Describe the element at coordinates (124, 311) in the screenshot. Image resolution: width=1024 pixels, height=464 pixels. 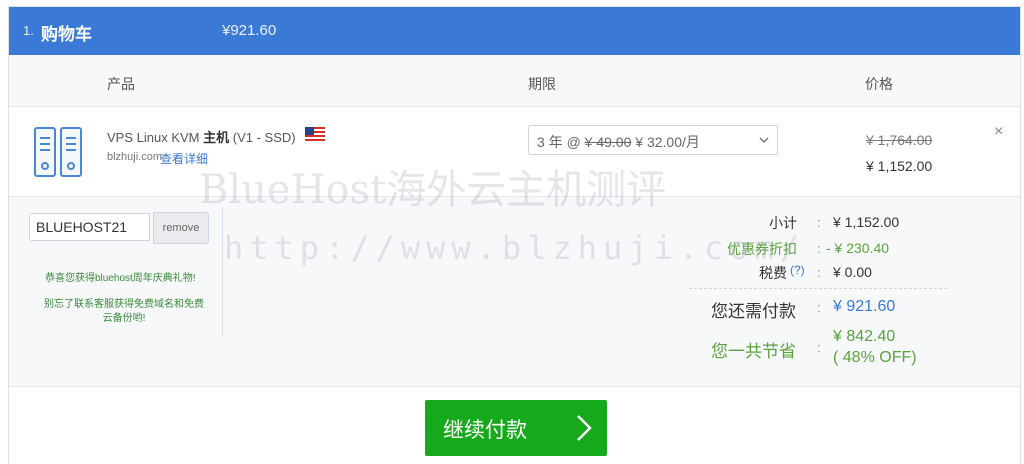
I see `promo-note: 别忘了联系客服获得免费域名和免费云备份哟!` at that location.